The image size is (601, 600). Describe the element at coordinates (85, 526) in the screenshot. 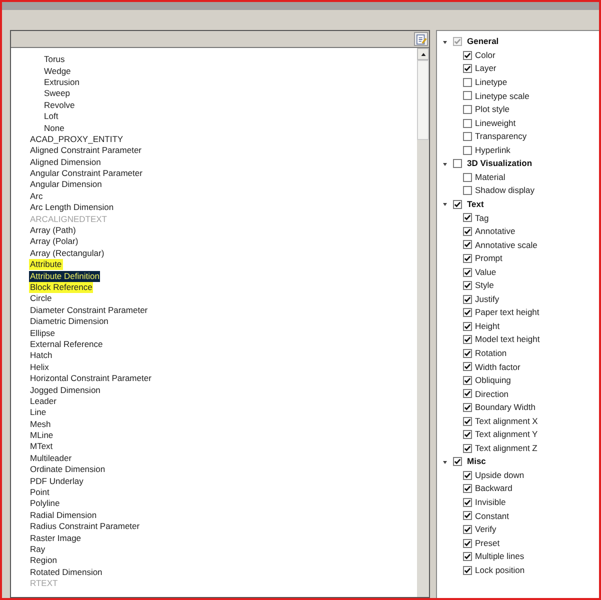

I see `list-item: Radius Constraint Parameter` at that location.